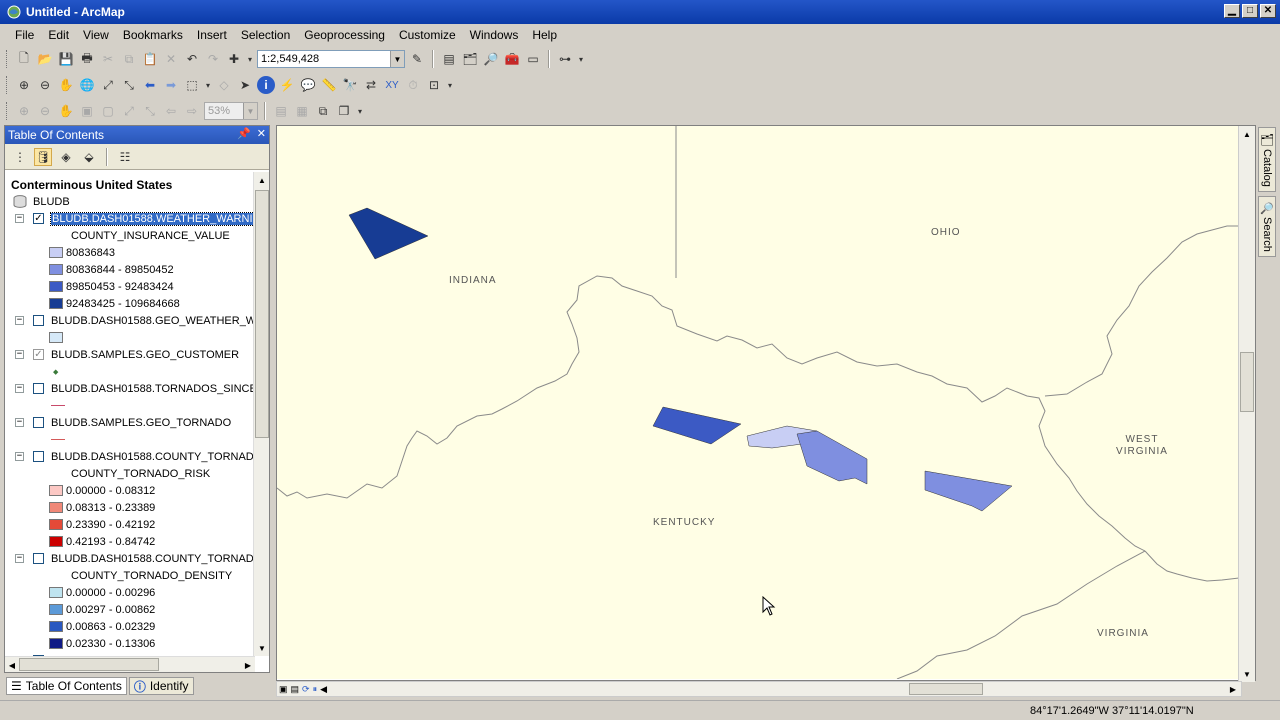 The height and width of the screenshot is (720, 1280). What do you see at coordinates (1232, 11) in the screenshot?
I see `minimize-button: ▁` at bounding box center [1232, 11].